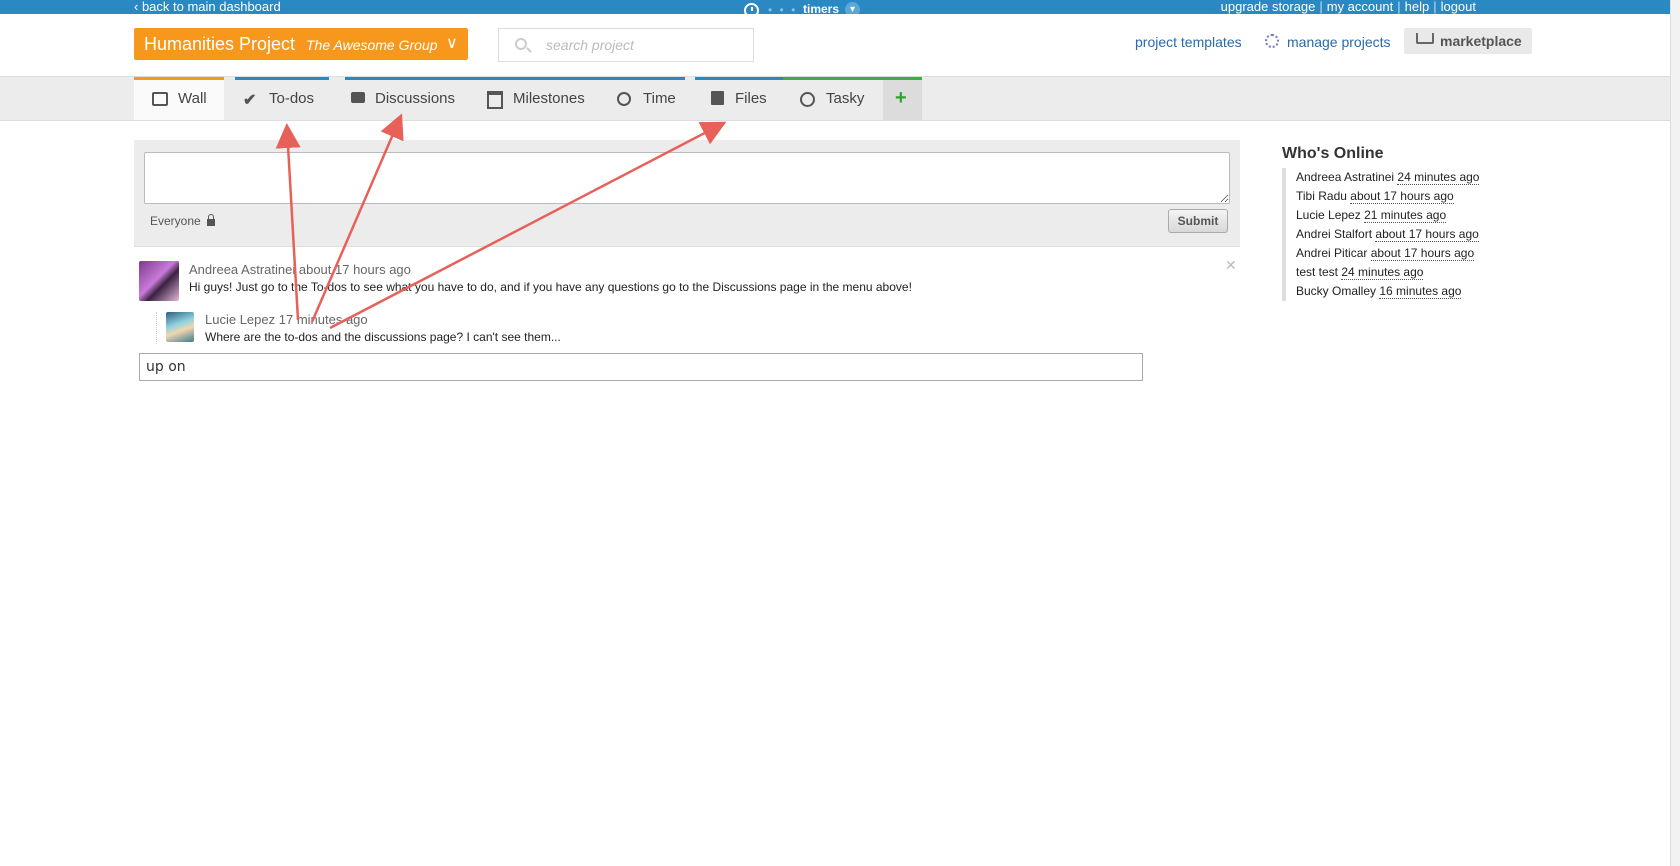 Image resolution: width=1680 pixels, height=866 pixels. Describe the element at coordinates (1317, 272) in the screenshot. I see `user-name: test test` at that location.